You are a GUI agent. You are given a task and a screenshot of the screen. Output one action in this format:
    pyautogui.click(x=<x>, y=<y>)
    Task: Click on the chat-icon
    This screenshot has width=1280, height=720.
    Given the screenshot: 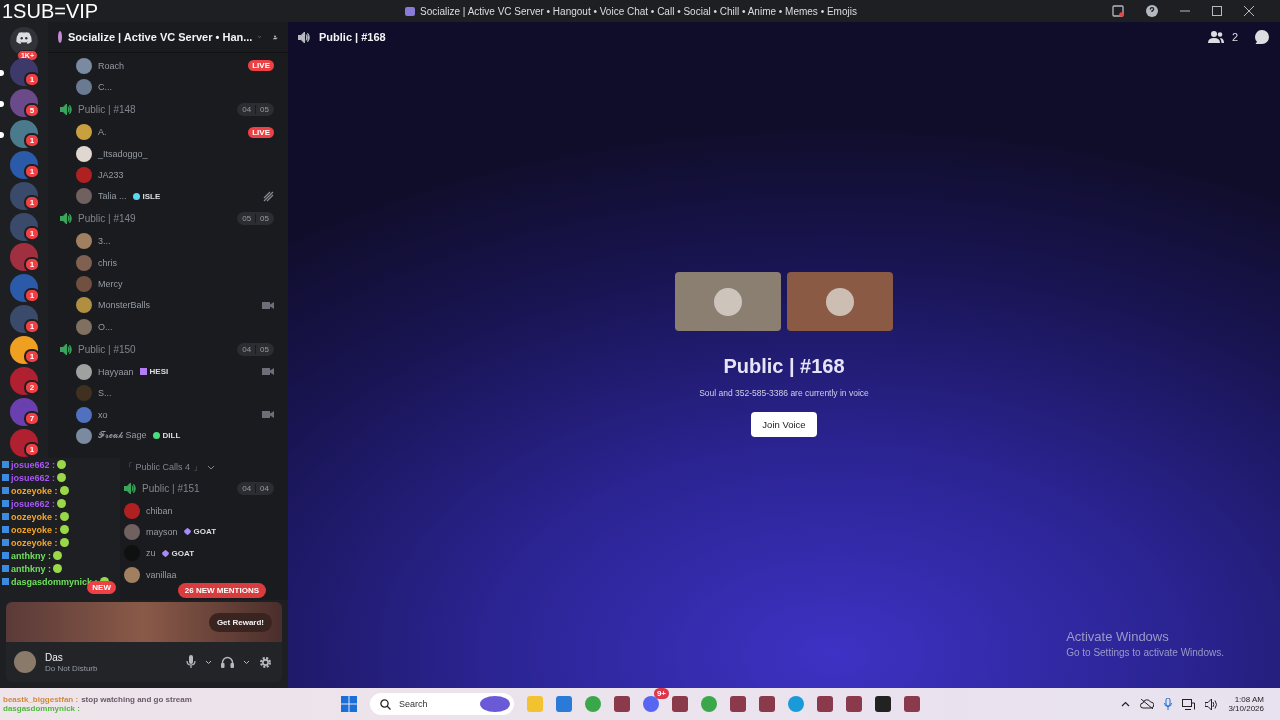 What is the action you would take?
    pyautogui.click(x=1262, y=37)
    